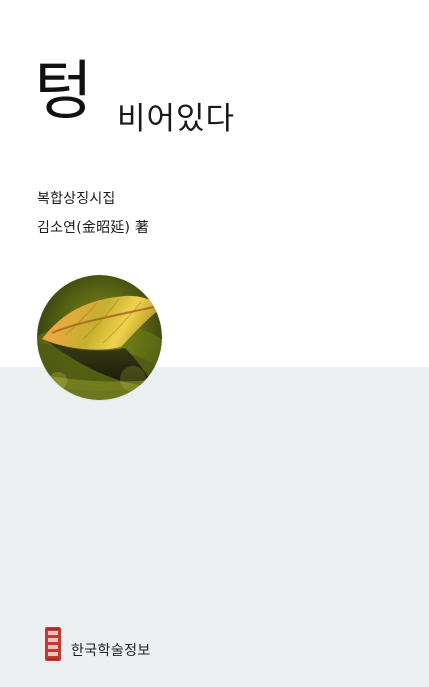 The image size is (429, 687). What do you see at coordinates (53, 644) in the screenshot?
I see `publisher-seal-icon` at bounding box center [53, 644].